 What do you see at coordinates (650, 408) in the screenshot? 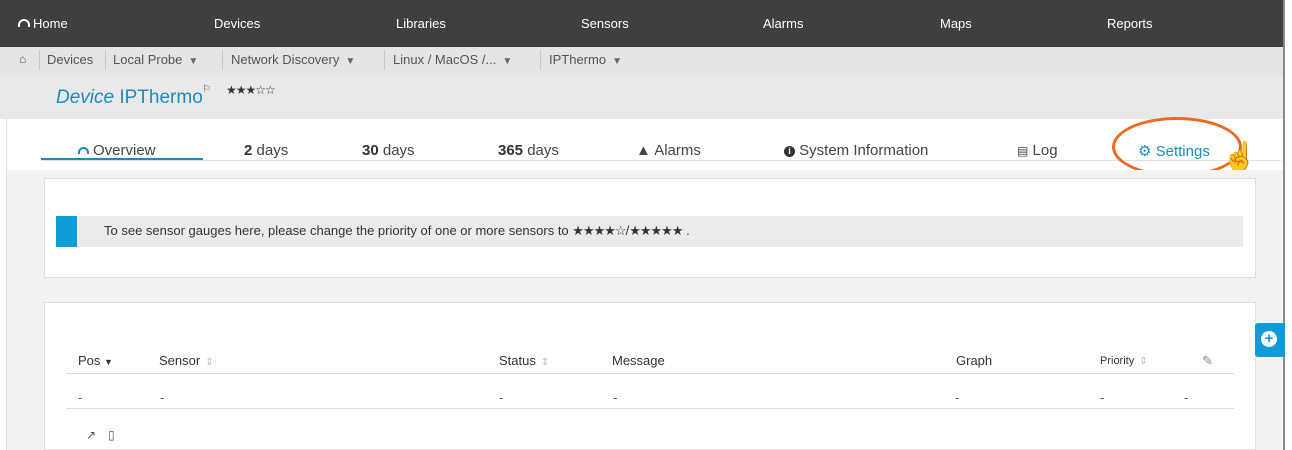
I see `row-divider` at bounding box center [650, 408].